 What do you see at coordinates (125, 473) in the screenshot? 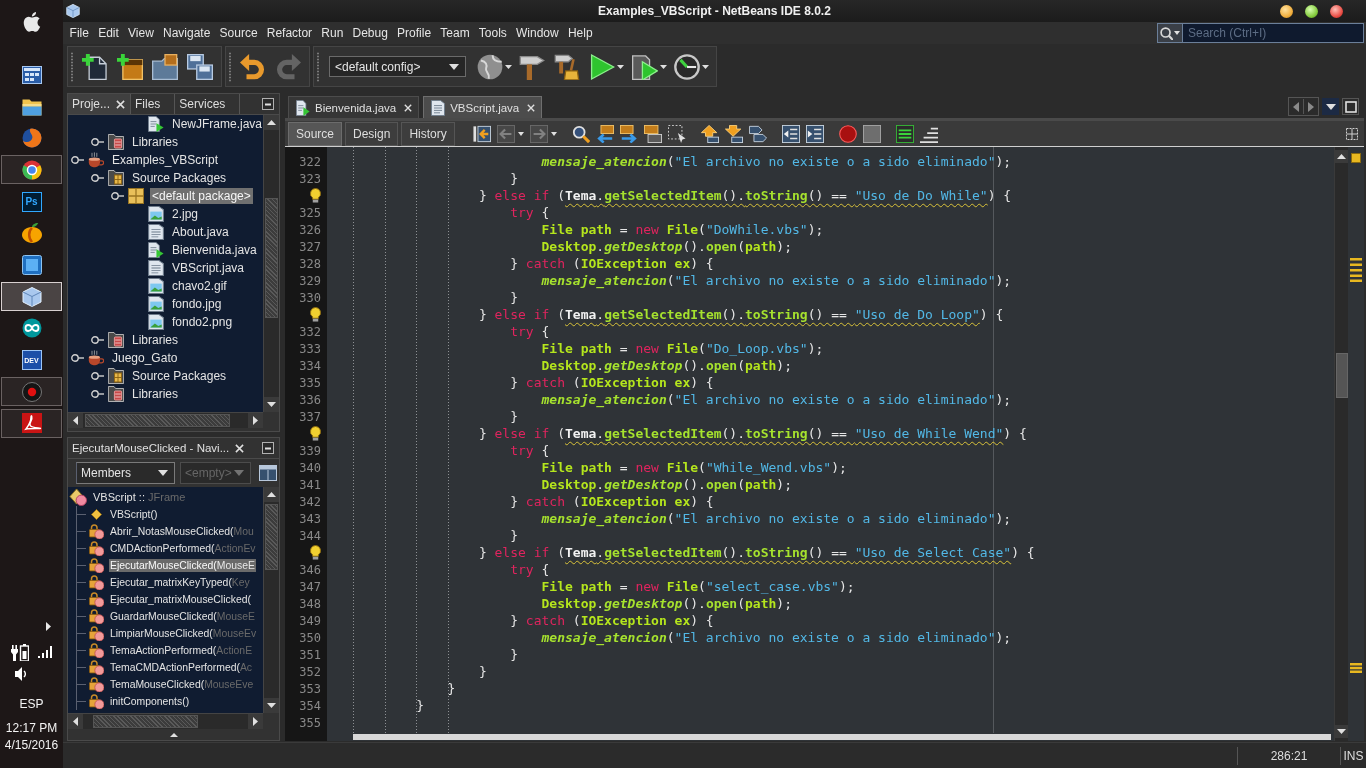
I see `view-dropdown: Members` at bounding box center [125, 473].